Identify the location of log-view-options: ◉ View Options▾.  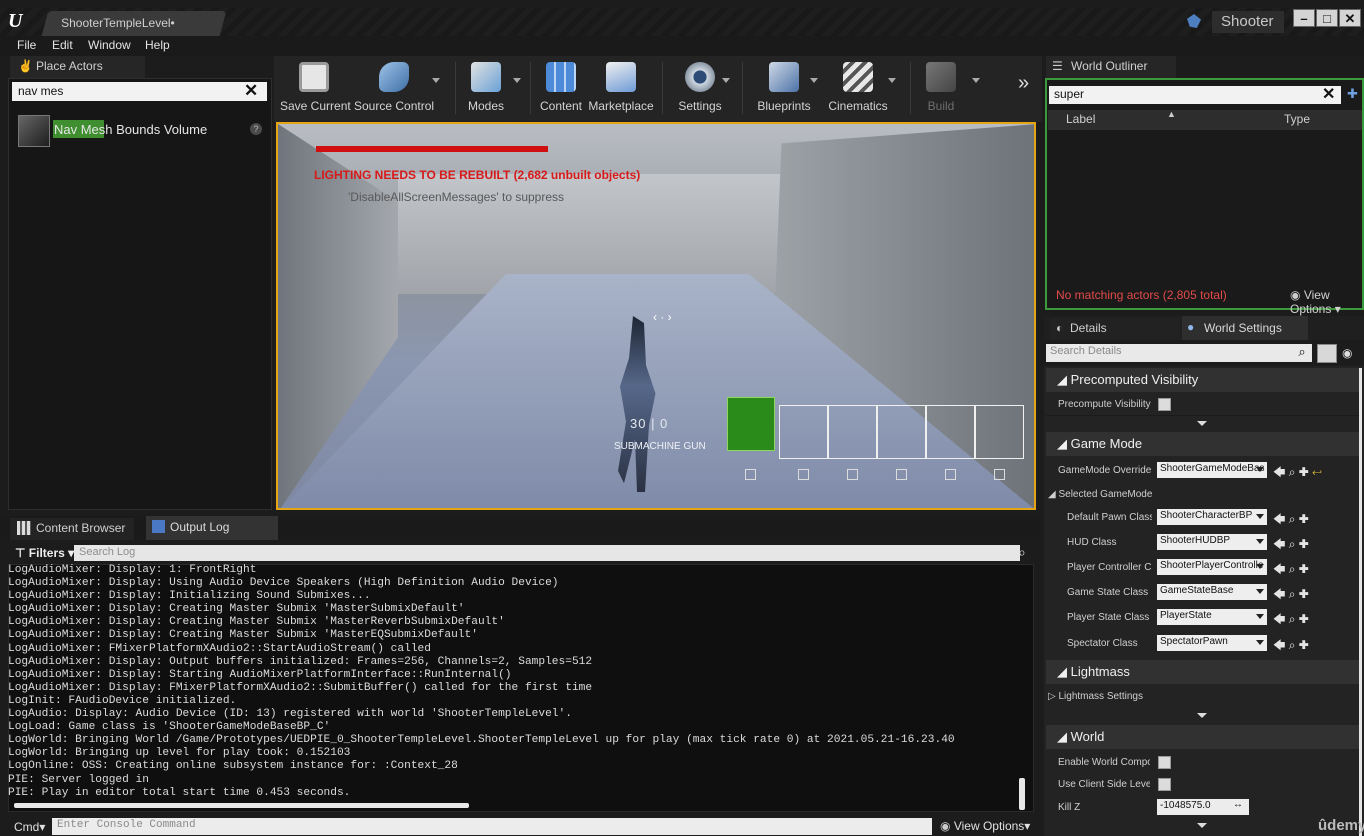
(985, 826).